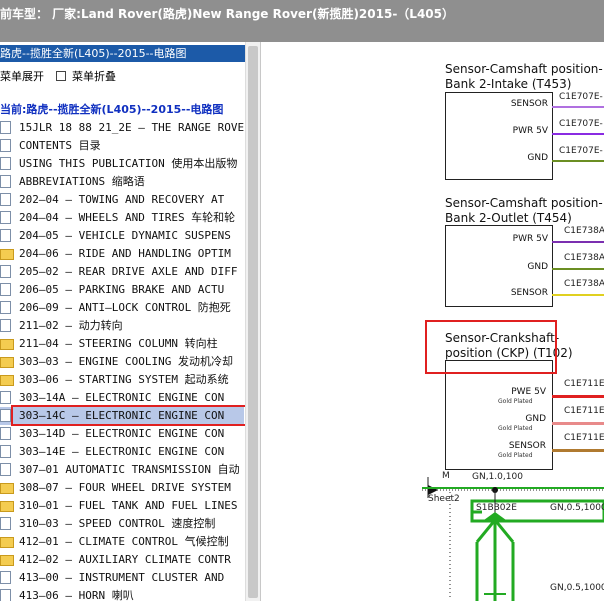  Describe the element at coordinates (129, 53) in the screenshot. I see `tree-header: 路虎--揽胜全新(L405)--2015--电路图` at that location.